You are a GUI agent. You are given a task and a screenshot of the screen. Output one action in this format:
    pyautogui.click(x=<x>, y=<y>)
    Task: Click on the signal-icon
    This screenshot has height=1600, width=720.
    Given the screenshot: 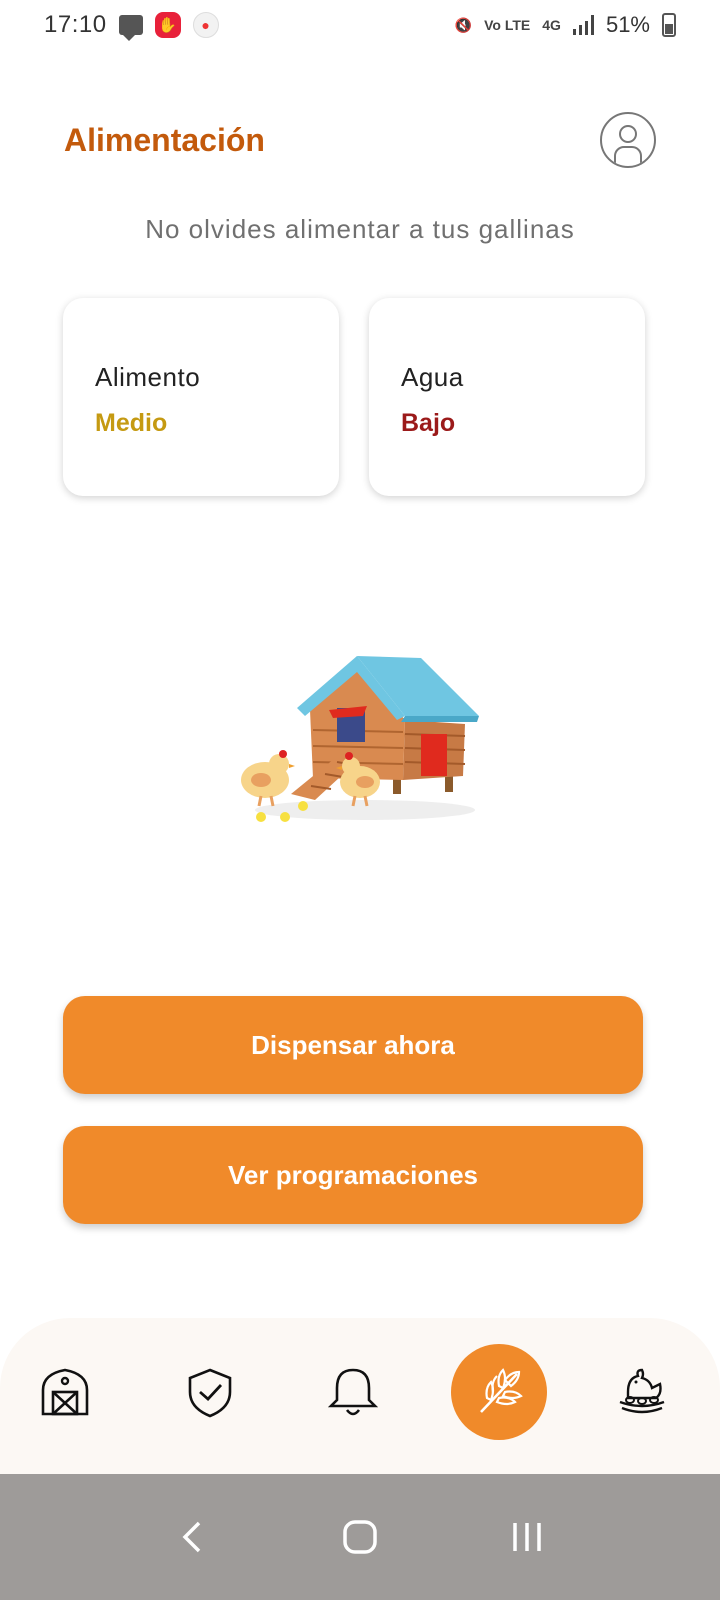 What is the action you would take?
    pyautogui.click(x=583, y=25)
    